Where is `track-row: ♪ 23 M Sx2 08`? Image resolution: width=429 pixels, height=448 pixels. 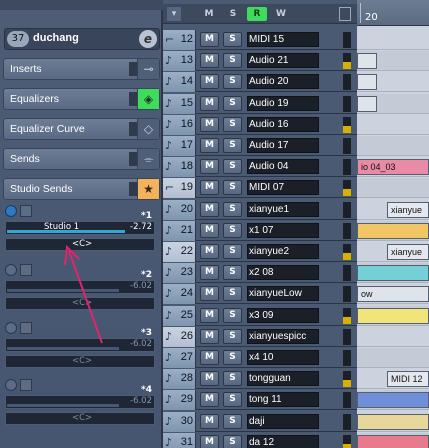
track-row: ♪ 23 M Sx2 08 is located at coordinates (260, 273).